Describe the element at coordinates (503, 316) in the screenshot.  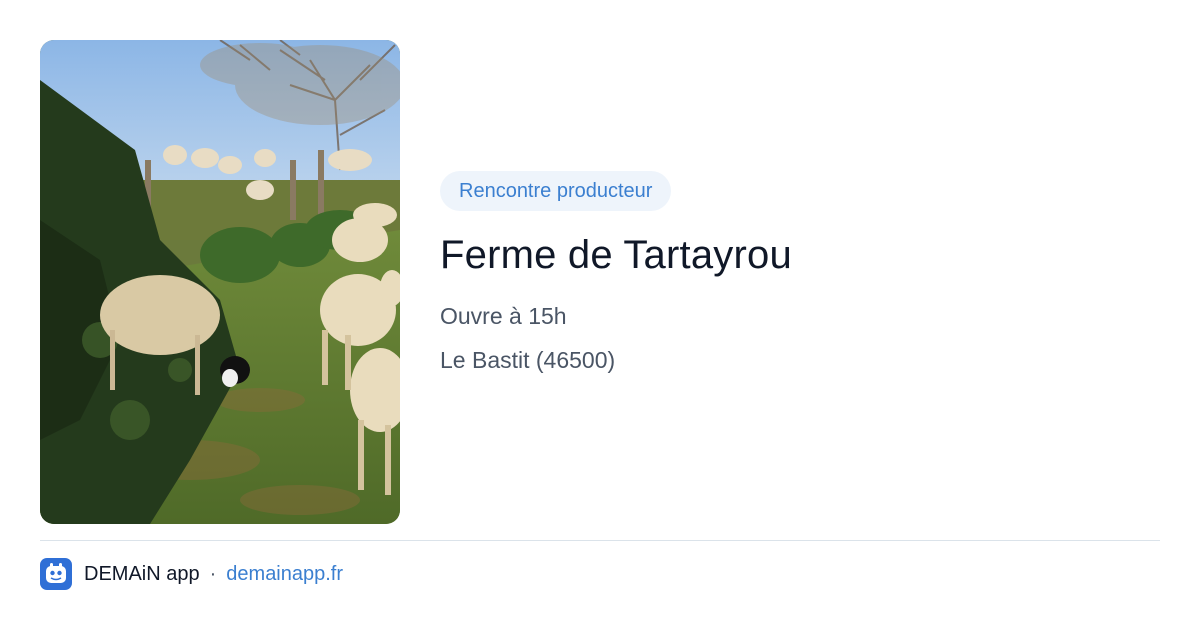
I see `opening-hours: Ouvre à 15h` at that location.